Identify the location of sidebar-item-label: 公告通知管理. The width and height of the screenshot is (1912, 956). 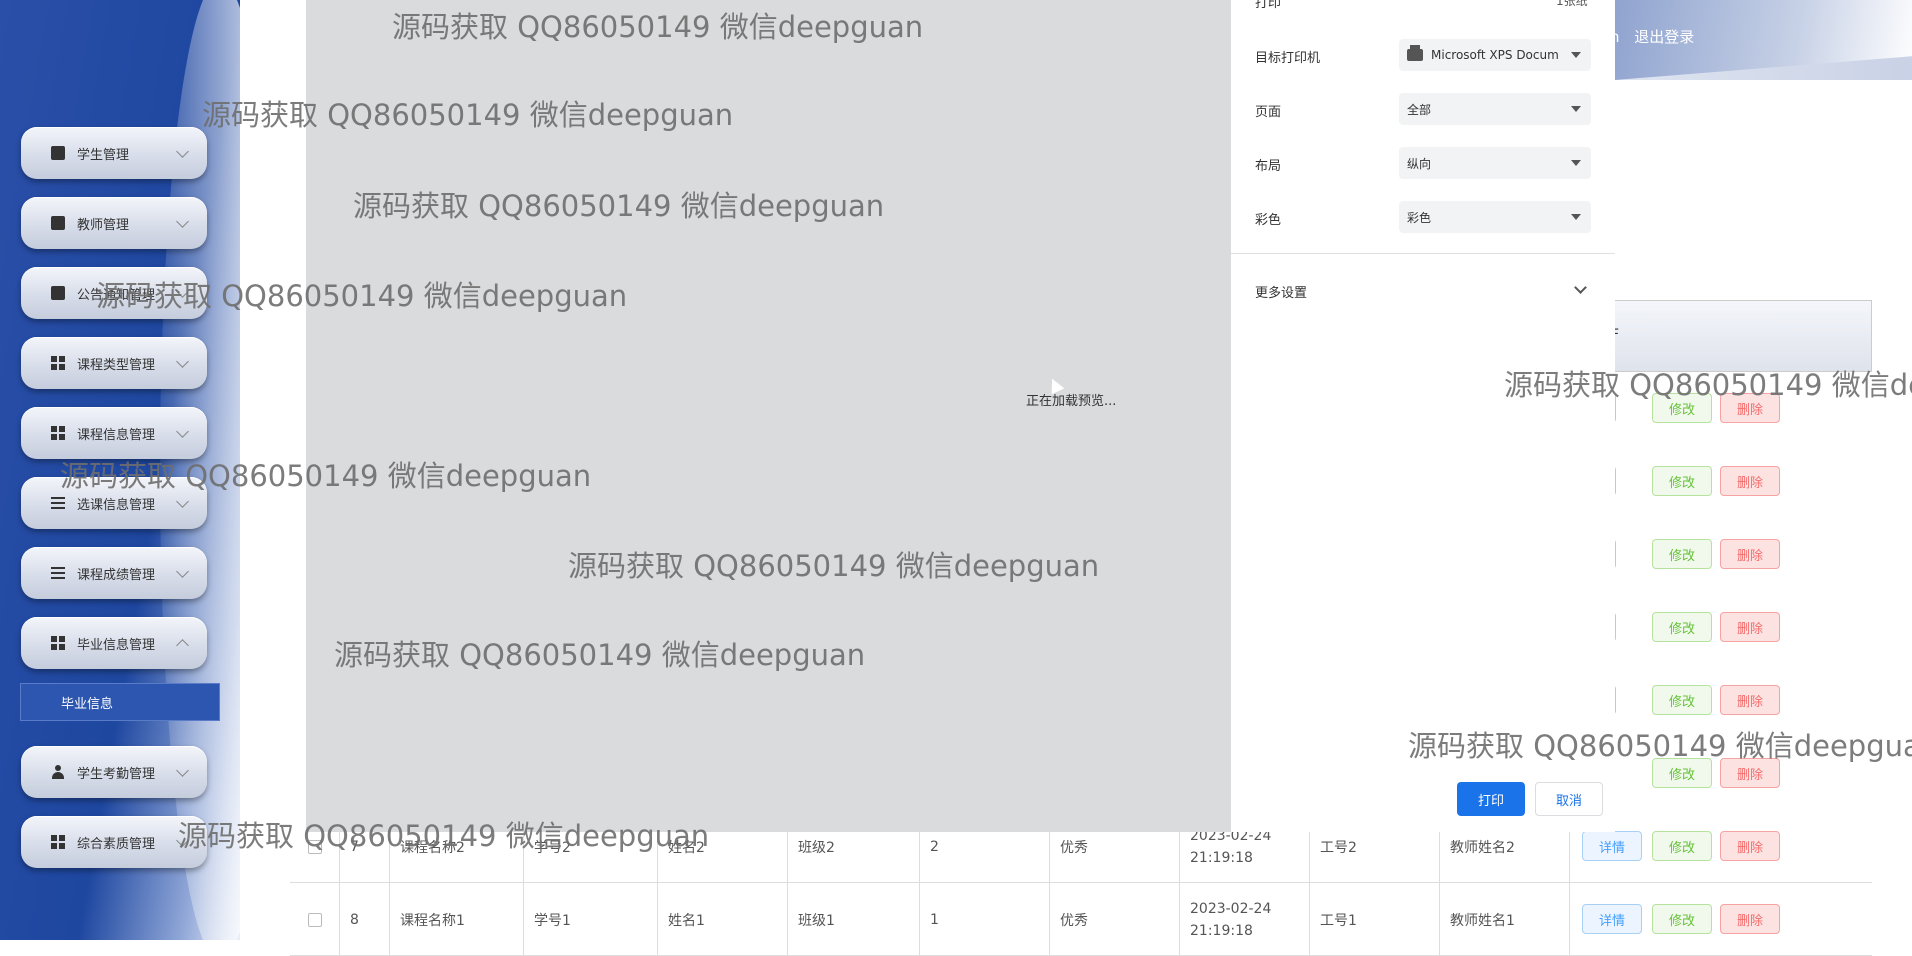
(116, 295).